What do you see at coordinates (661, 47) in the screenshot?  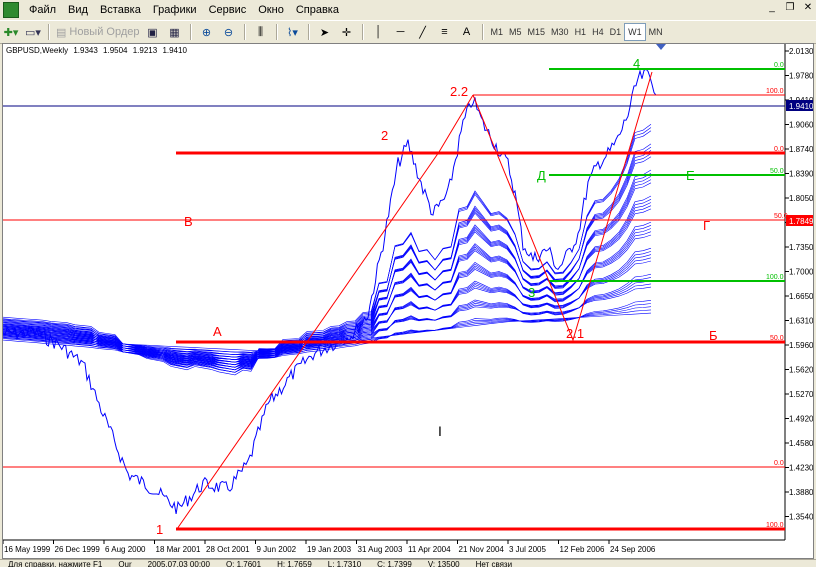 I see `chart-shift-marker` at bounding box center [661, 47].